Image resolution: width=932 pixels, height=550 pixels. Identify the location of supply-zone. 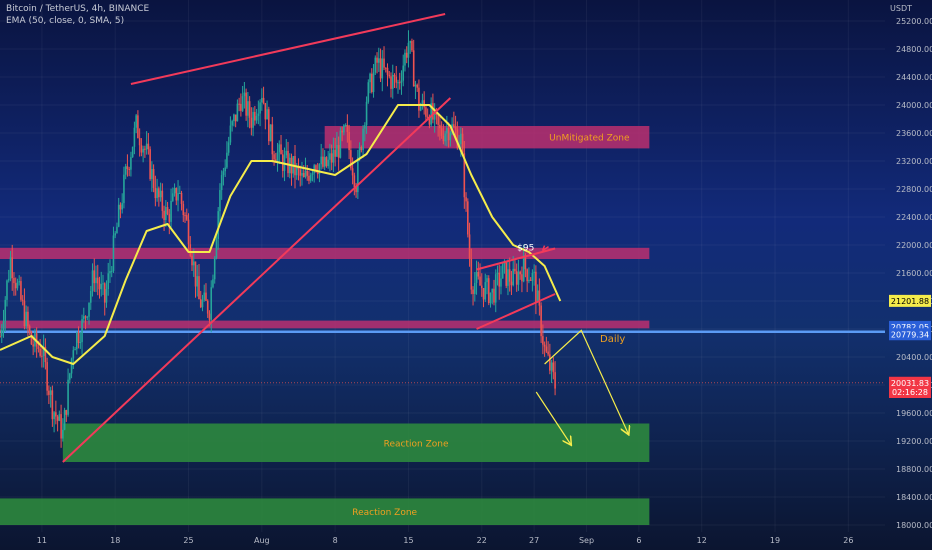
(325, 324).